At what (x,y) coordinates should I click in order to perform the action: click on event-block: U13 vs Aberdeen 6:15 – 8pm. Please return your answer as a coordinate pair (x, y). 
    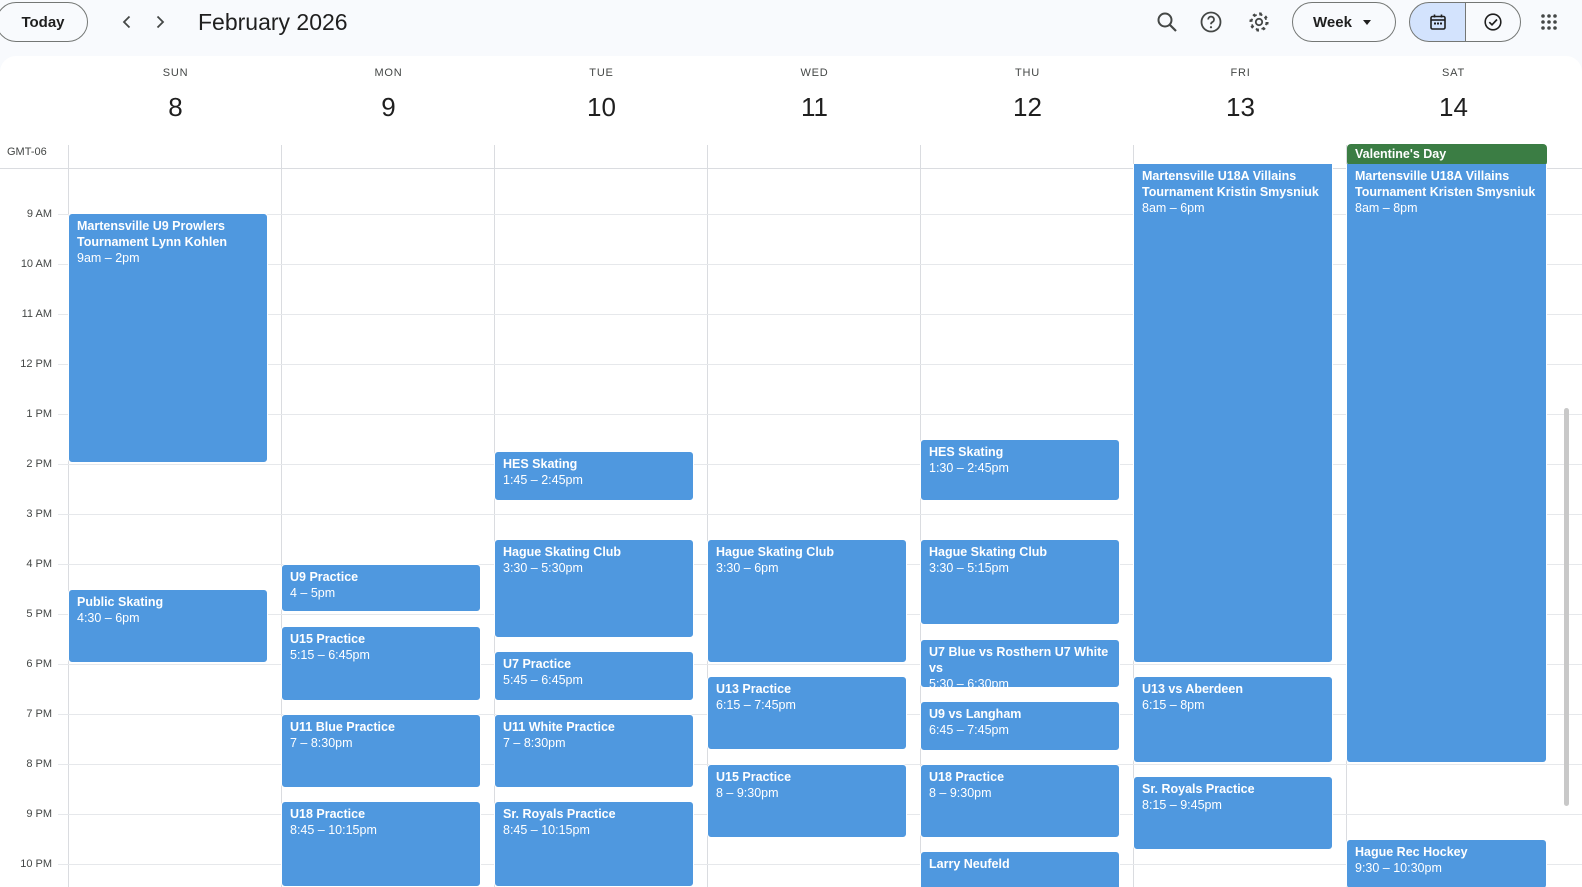
    Looking at the image, I should click on (1233, 719).